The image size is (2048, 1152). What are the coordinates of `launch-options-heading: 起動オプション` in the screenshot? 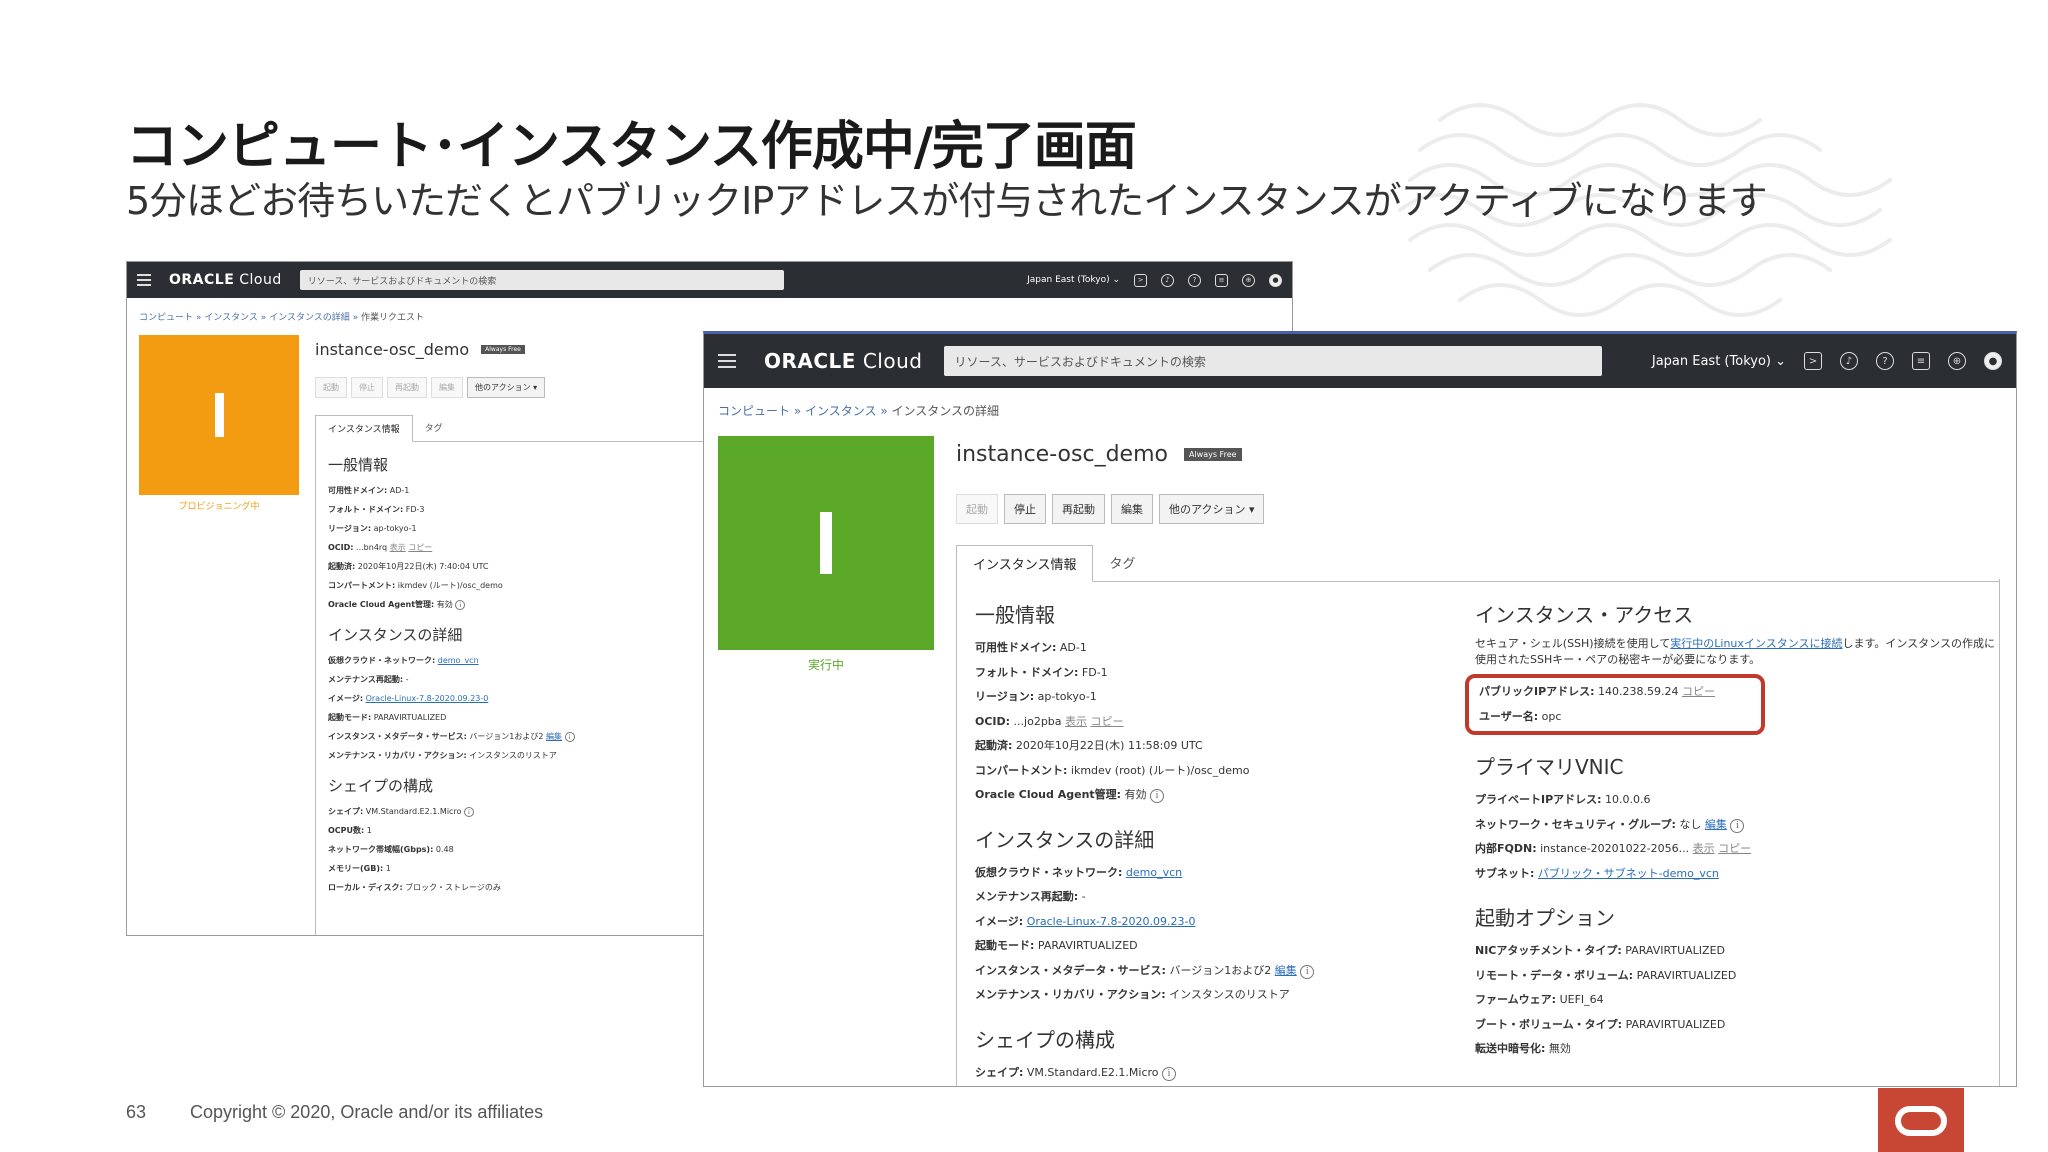 It's located at (1545, 918).